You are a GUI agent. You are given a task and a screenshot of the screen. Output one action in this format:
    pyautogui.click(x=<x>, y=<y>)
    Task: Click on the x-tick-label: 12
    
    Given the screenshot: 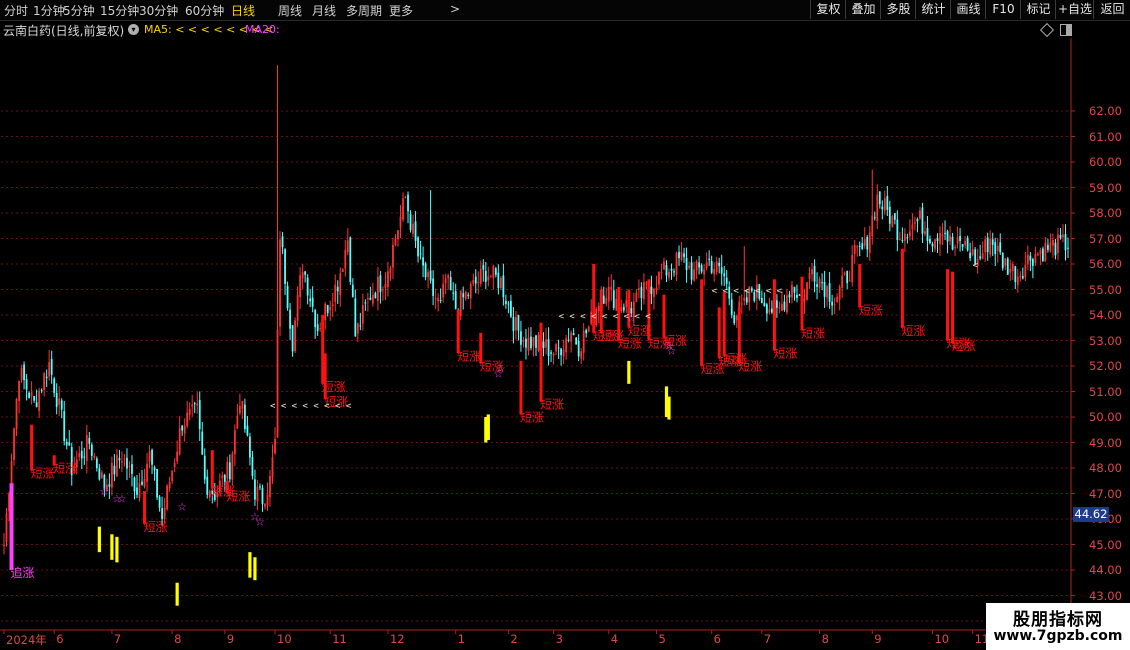 What is the action you would take?
    pyautogui.click(x=397, y=639)
    